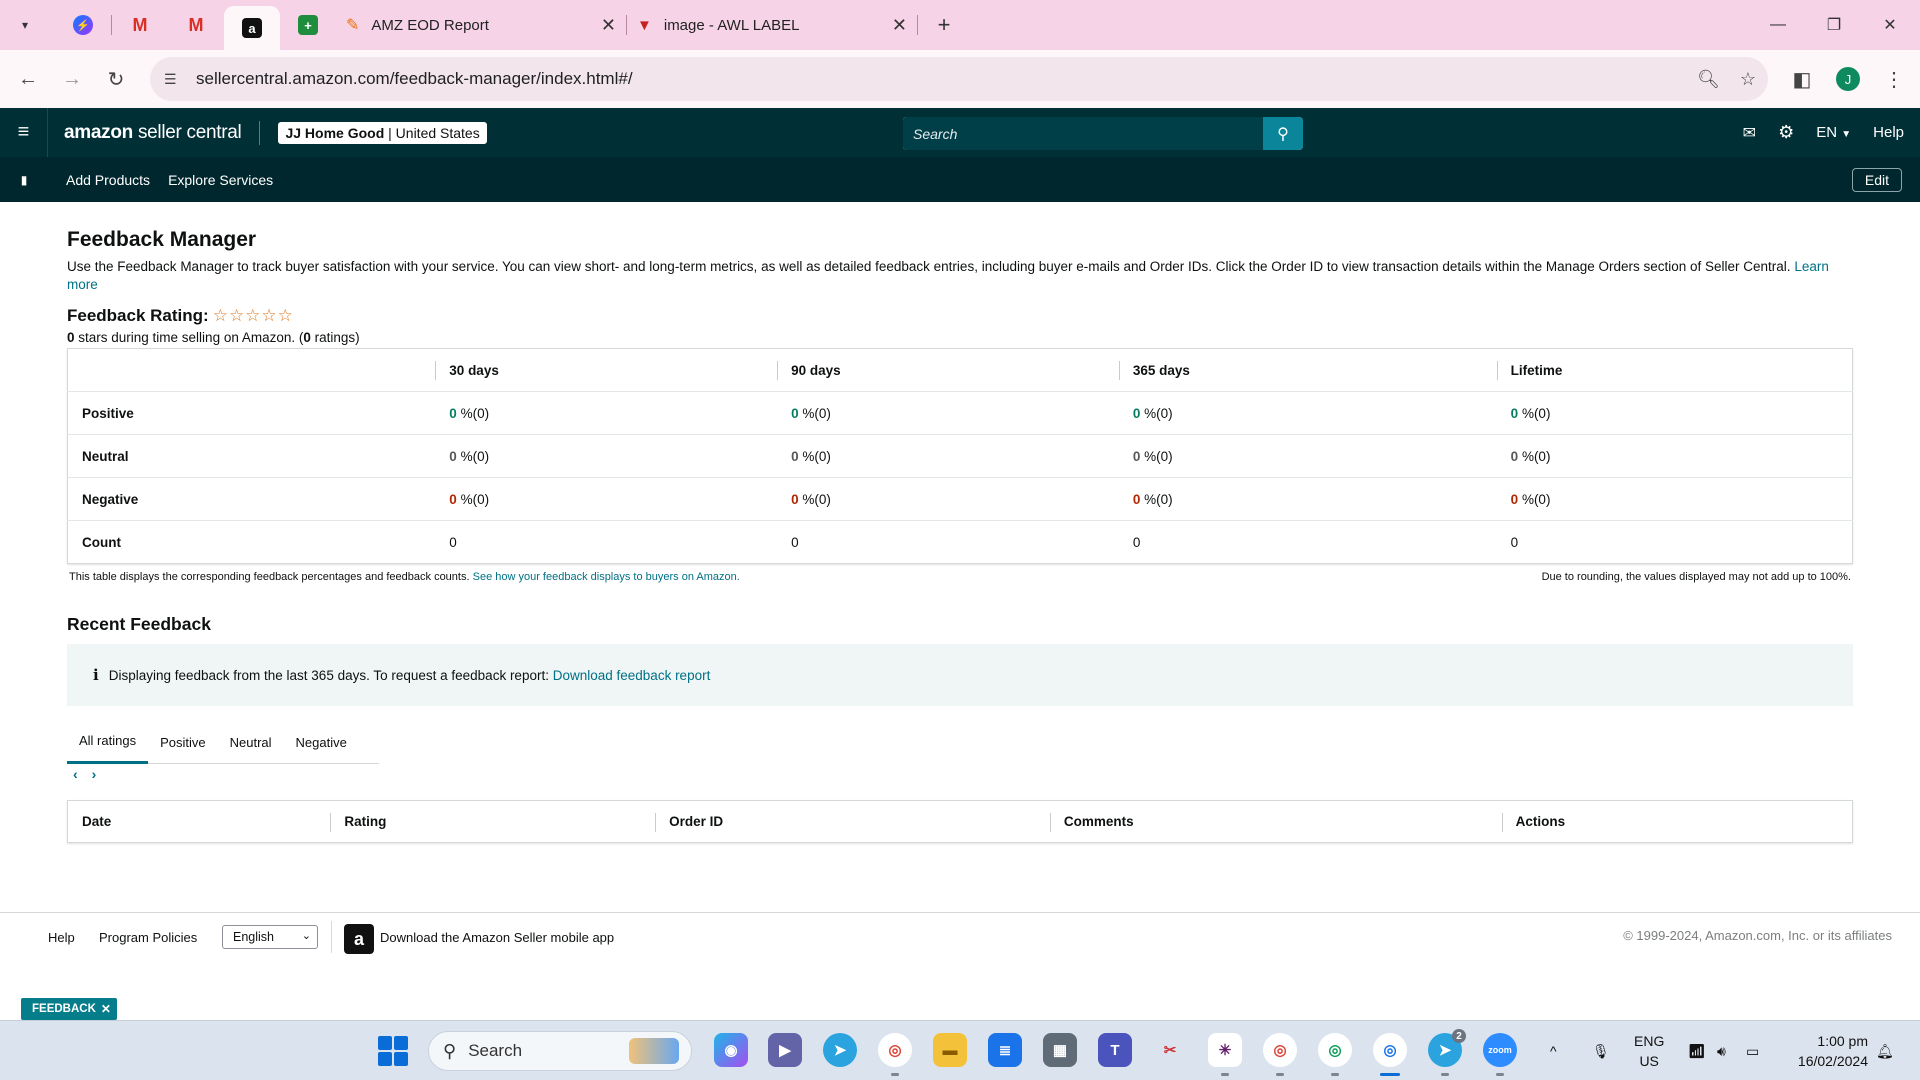 The height and width of the screenshot is (1080, 1920). I want to click on avatar: J, so click(1848, 79).